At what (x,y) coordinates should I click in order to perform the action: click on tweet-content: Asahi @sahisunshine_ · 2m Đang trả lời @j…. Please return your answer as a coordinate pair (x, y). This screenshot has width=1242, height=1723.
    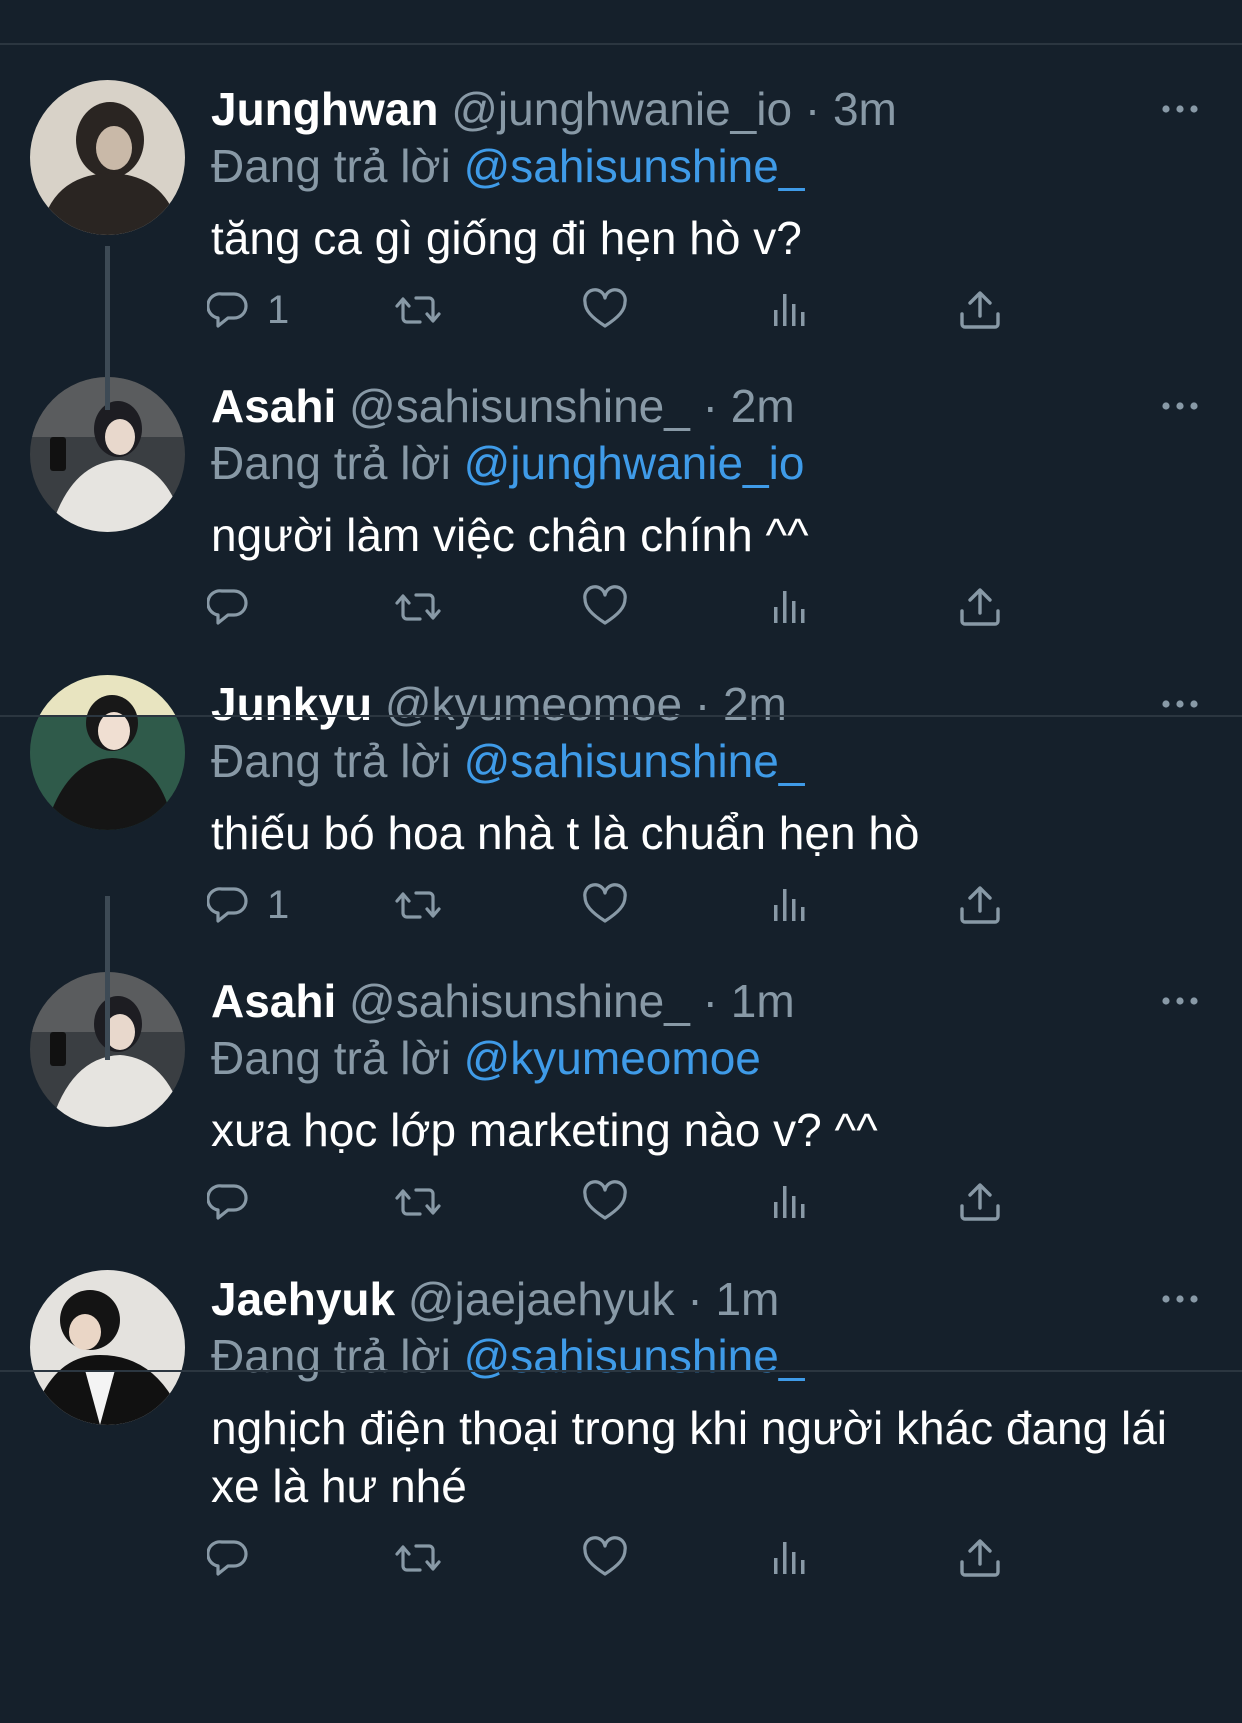
    Looking at the image, I should click on (706, 470).